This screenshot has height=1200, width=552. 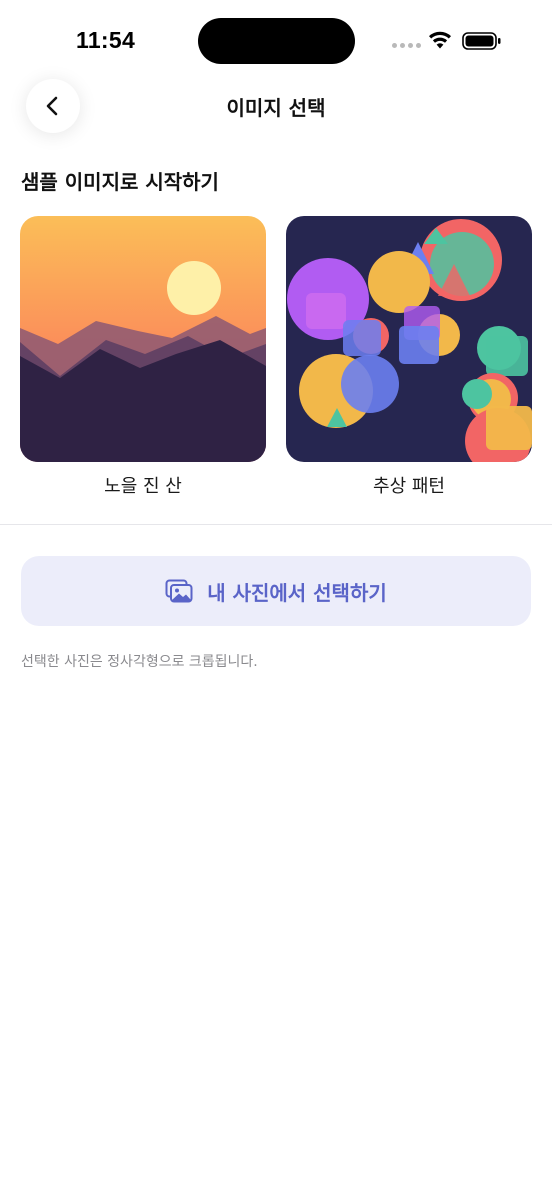 What do you see at coordinates (143, 339) in the screenshot?
I see `sunset-mountains-image` at bounding box center [143, 339].